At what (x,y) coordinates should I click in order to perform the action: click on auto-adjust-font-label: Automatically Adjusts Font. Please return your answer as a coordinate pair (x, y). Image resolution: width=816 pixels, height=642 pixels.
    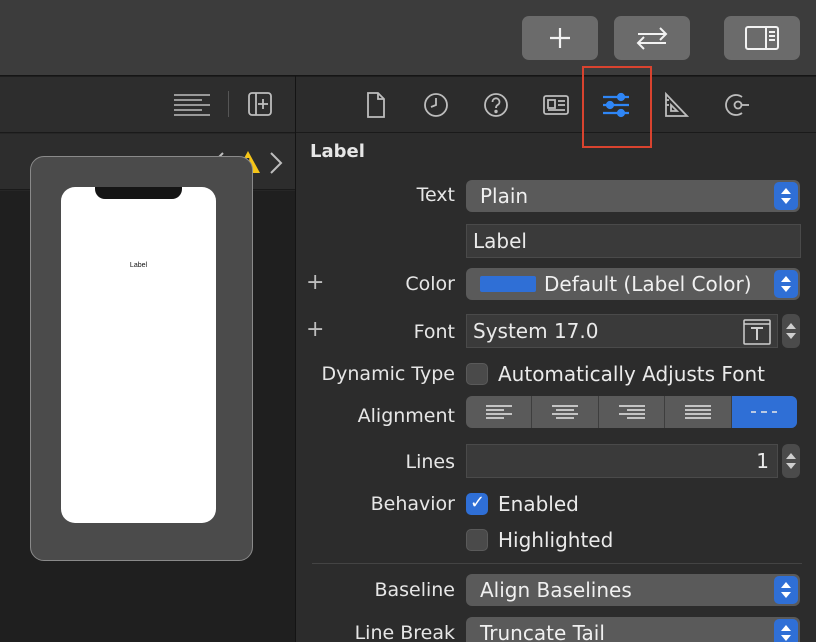
    Looking at the image, I should click on (631, 374).